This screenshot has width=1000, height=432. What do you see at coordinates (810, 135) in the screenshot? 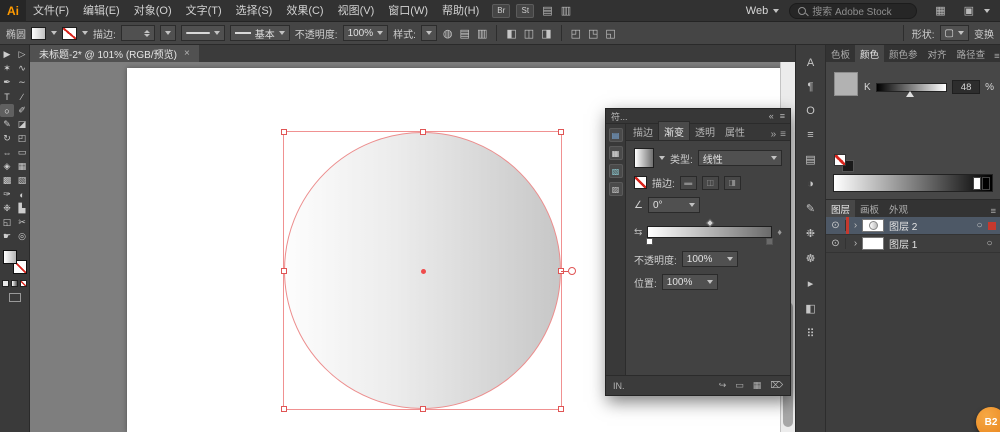
I see `appearance-panel-icon: ≡` at bounding box center [810, 135].